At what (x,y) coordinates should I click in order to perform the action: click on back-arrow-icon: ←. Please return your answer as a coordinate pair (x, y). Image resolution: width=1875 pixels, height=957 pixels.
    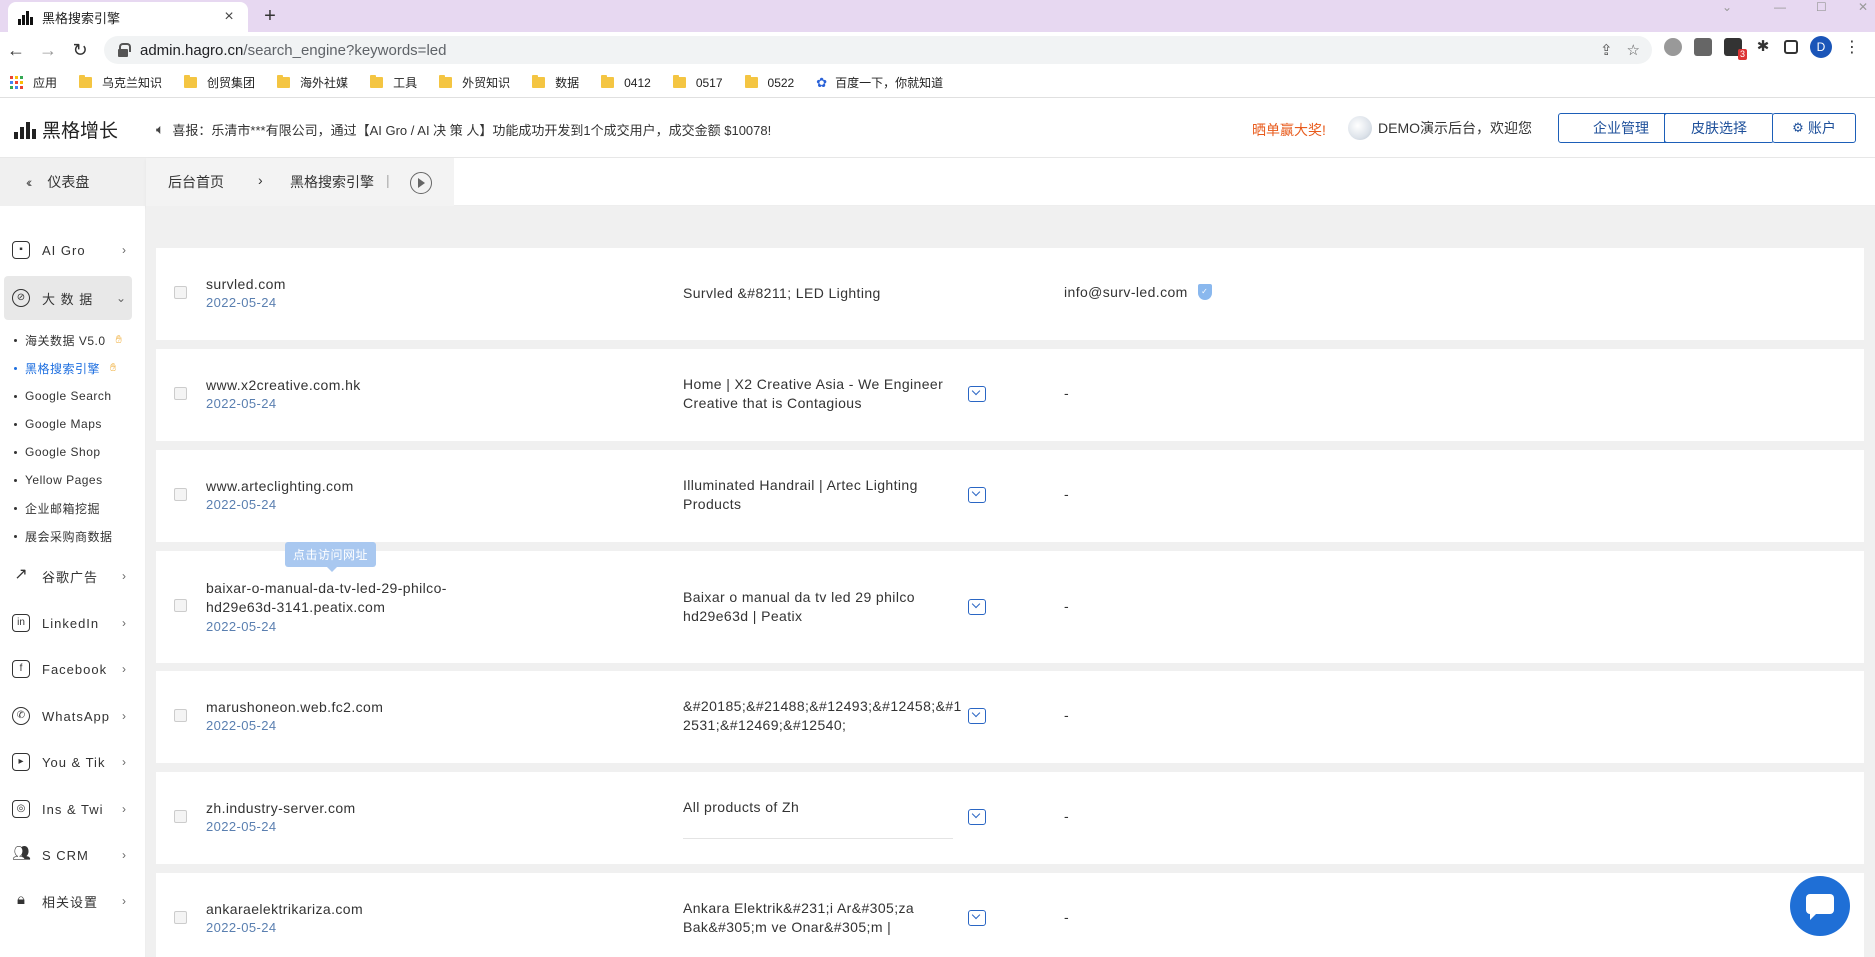
    Looking at the image, I should click on (16, 50).